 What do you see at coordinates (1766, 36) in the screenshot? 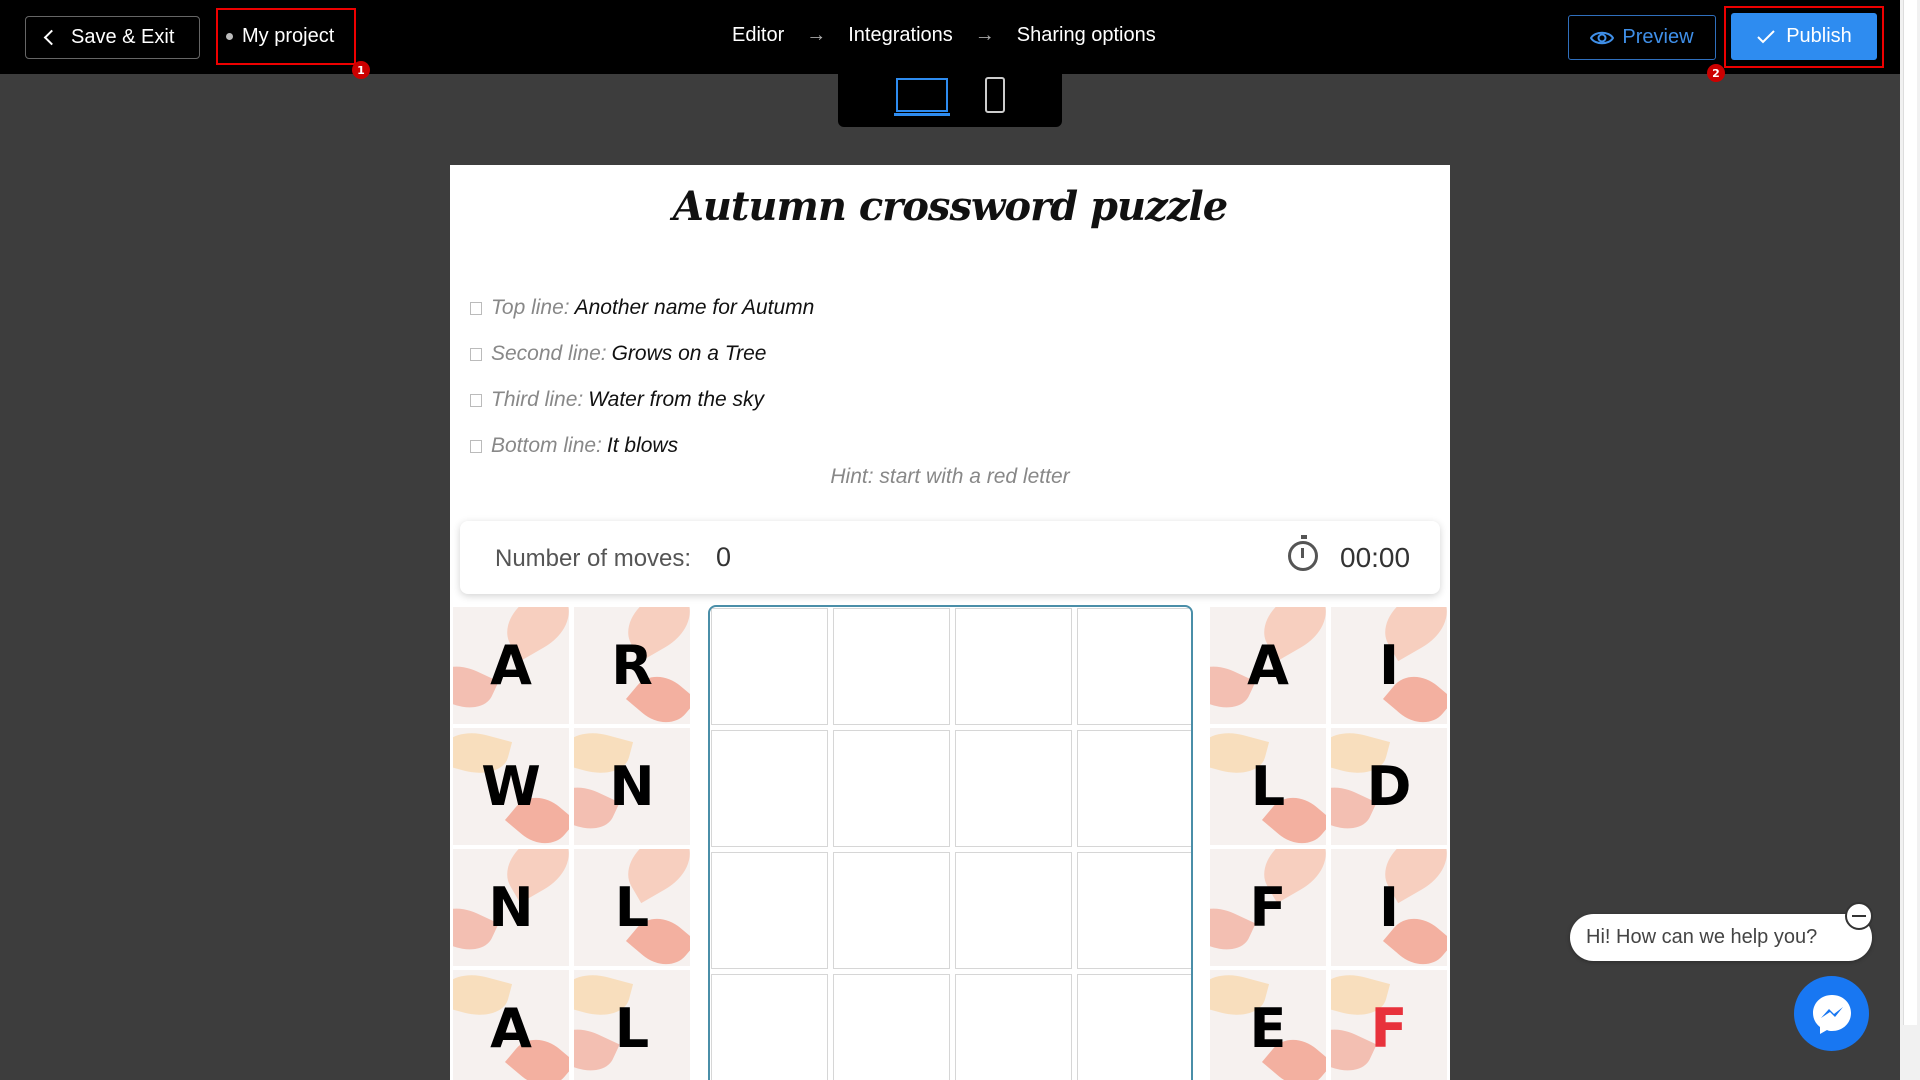
I see `check-icon` at bounding box center [1766, 36].